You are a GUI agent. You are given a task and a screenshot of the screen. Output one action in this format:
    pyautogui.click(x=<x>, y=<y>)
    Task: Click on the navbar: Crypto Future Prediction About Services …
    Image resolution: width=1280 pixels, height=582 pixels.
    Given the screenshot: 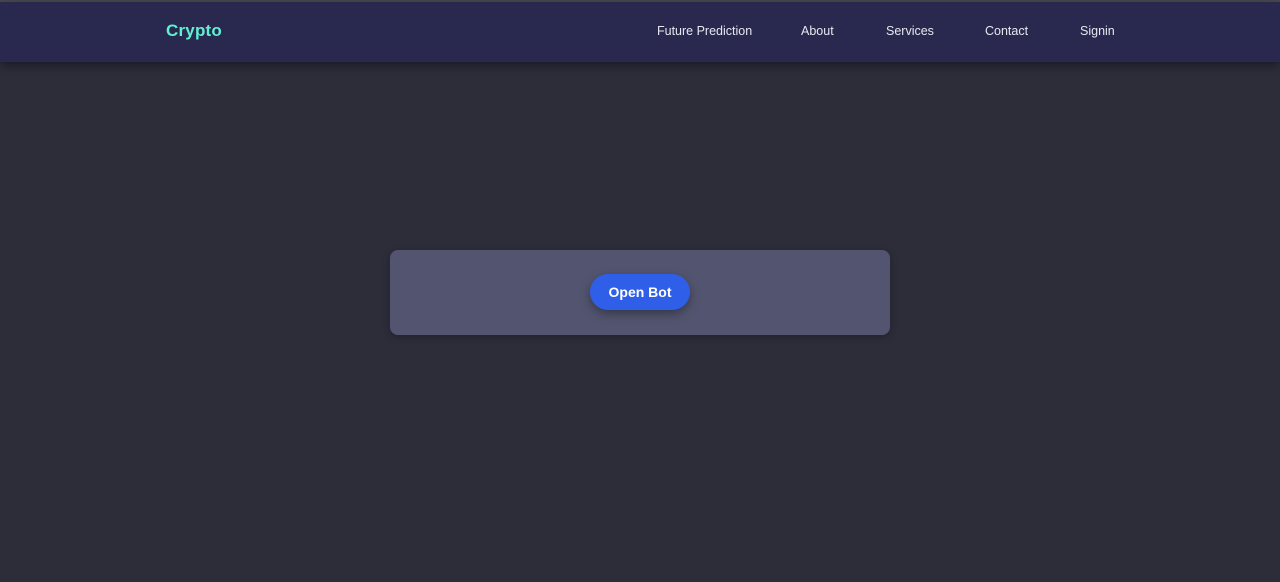 What is the action you would take?
    pyautogui.click(x=640, y=32)
    